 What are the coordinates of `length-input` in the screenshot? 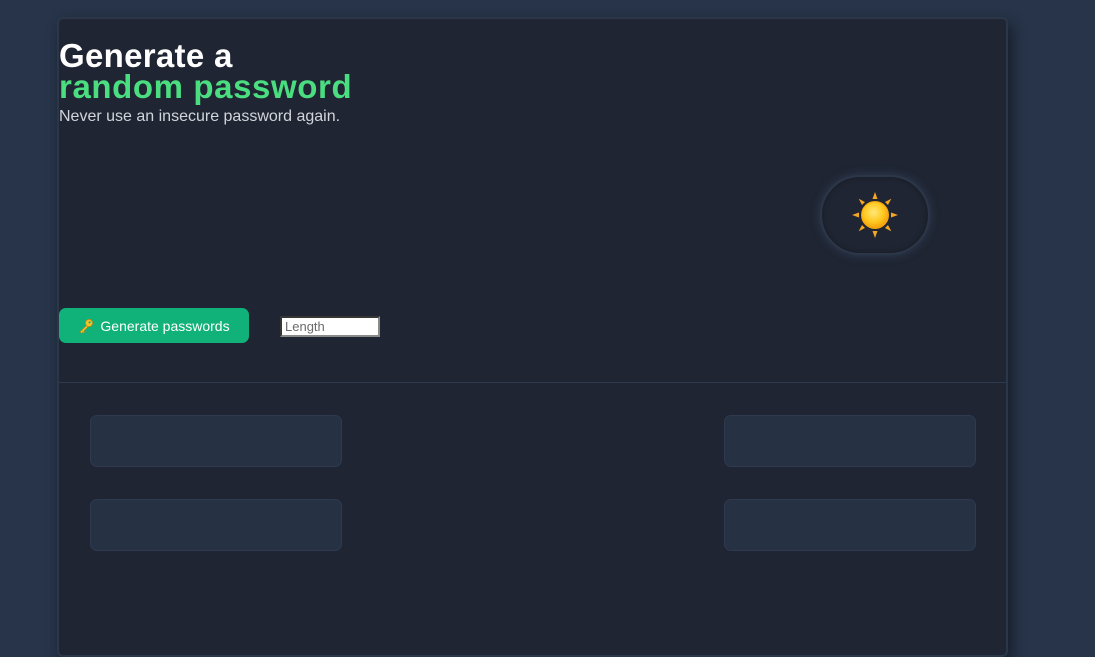 It's located at (330, 326).